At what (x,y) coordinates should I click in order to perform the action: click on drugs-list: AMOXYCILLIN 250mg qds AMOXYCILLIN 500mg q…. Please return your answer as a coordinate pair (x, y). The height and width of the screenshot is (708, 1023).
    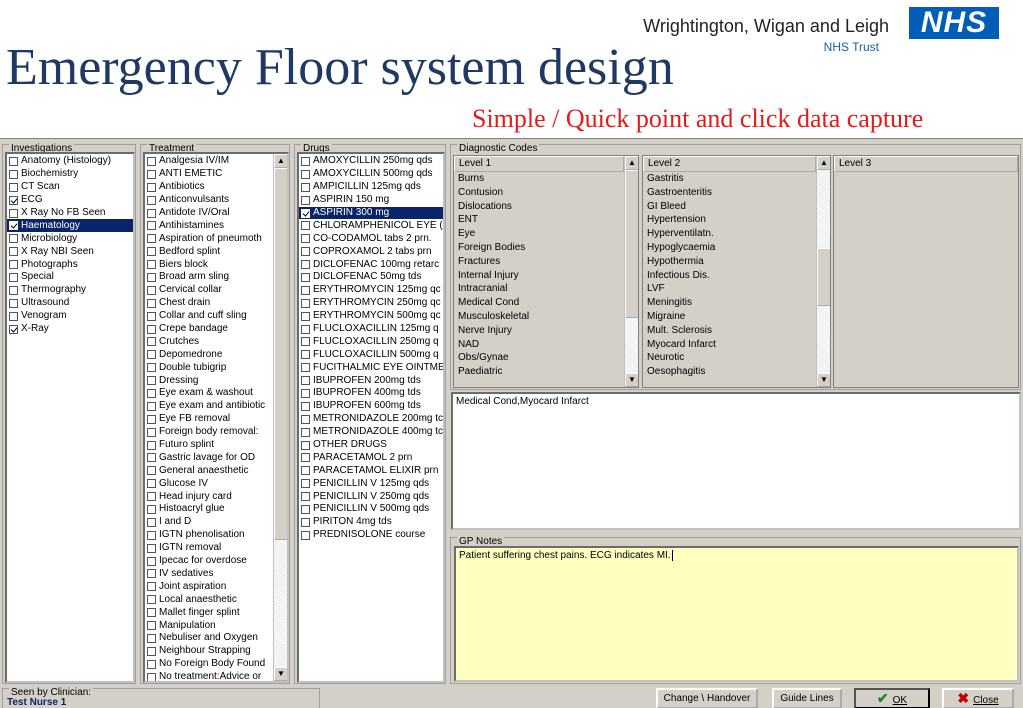
    Looking at the image, I should click on (371, 417).